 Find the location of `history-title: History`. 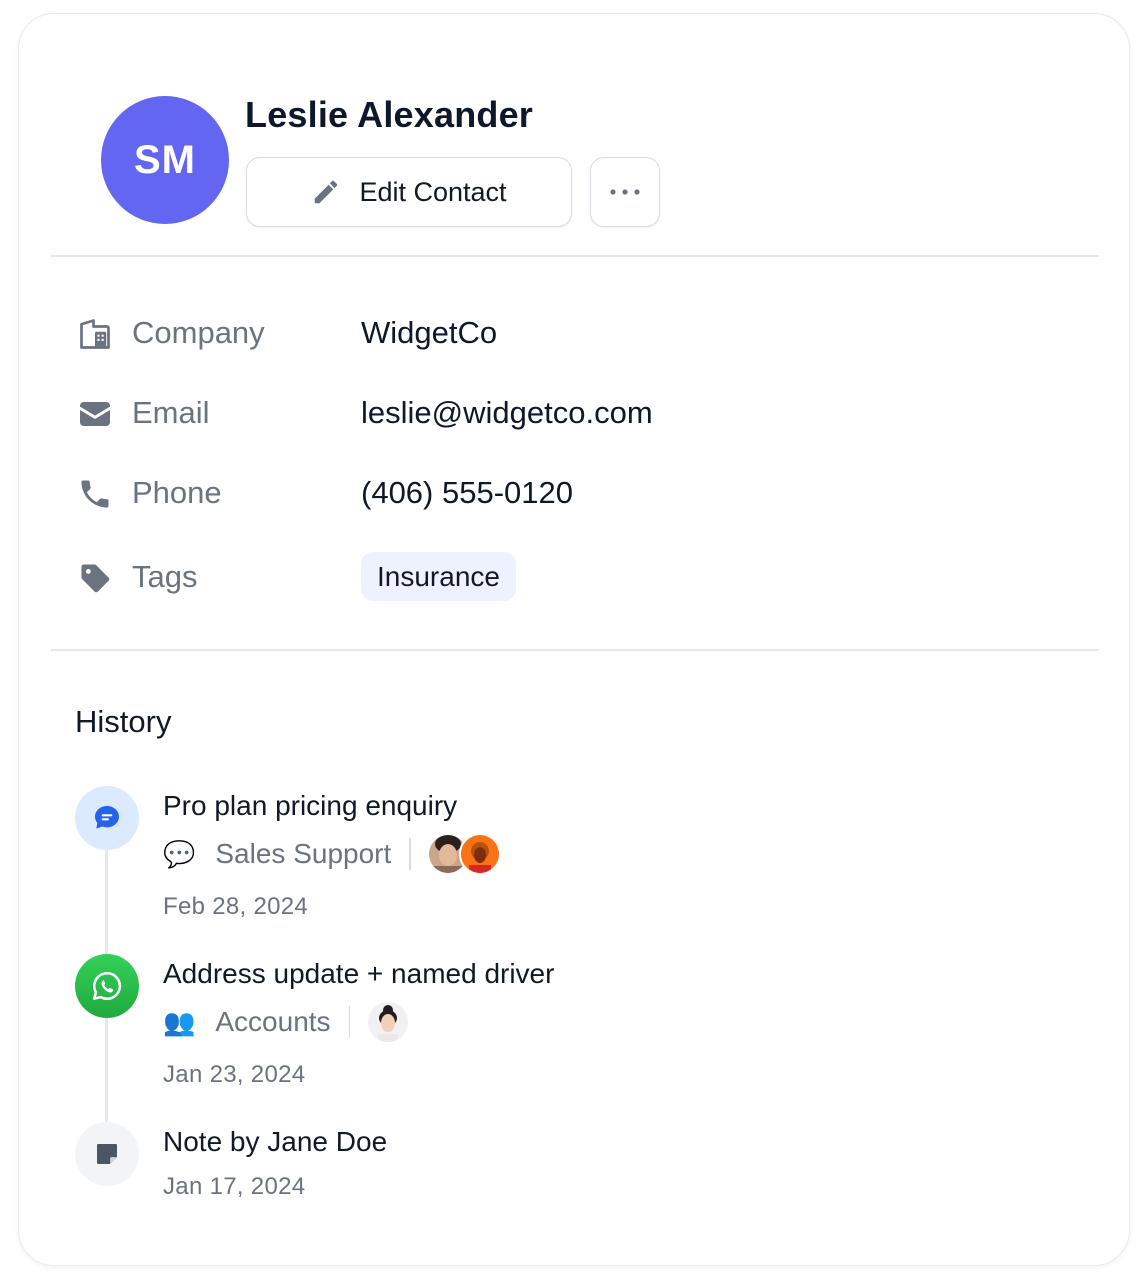

history-title: History is located at coordinates (123, 721).